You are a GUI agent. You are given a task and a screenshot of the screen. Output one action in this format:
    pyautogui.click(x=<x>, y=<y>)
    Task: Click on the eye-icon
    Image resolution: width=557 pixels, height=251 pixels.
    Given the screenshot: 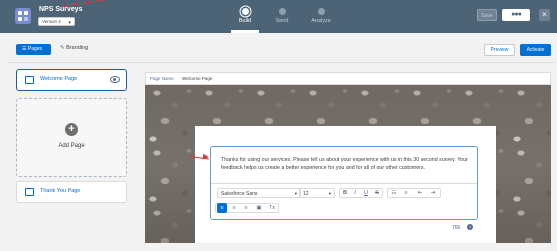 What is the action you would take?
    pyautogui.click(x=115, y=79)
    